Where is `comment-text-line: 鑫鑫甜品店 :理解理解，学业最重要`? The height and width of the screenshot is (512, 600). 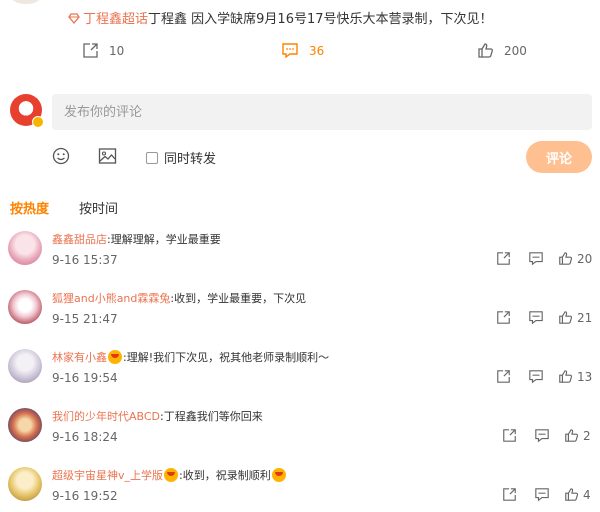
comment-text-line: 鑫鑫甜品店 :理解理解，学业最重要 is located at coordinates (136, 239).